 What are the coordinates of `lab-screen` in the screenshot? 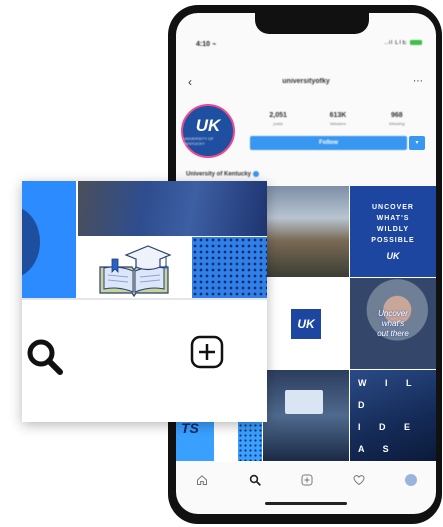 It's located at (304, 402).